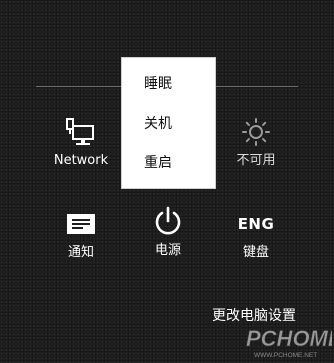  I want to click on notification-icon, so click(81, 224).